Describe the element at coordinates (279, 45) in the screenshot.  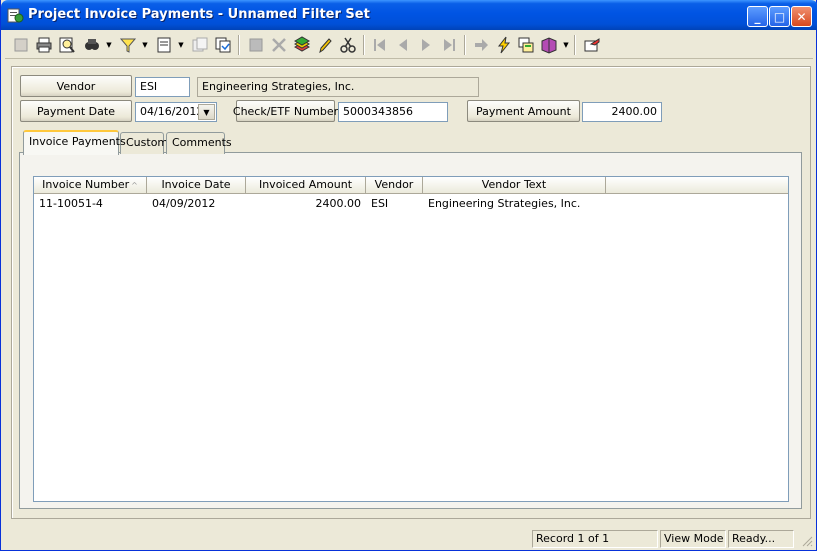
I see `delete-icon` at that location.